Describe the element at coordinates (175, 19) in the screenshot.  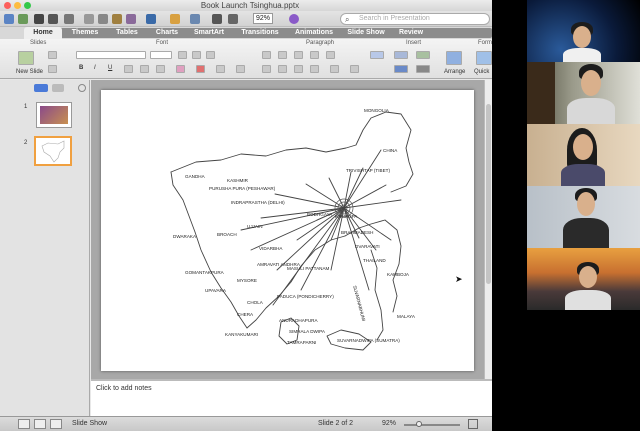
I see `media-icon` at that location.